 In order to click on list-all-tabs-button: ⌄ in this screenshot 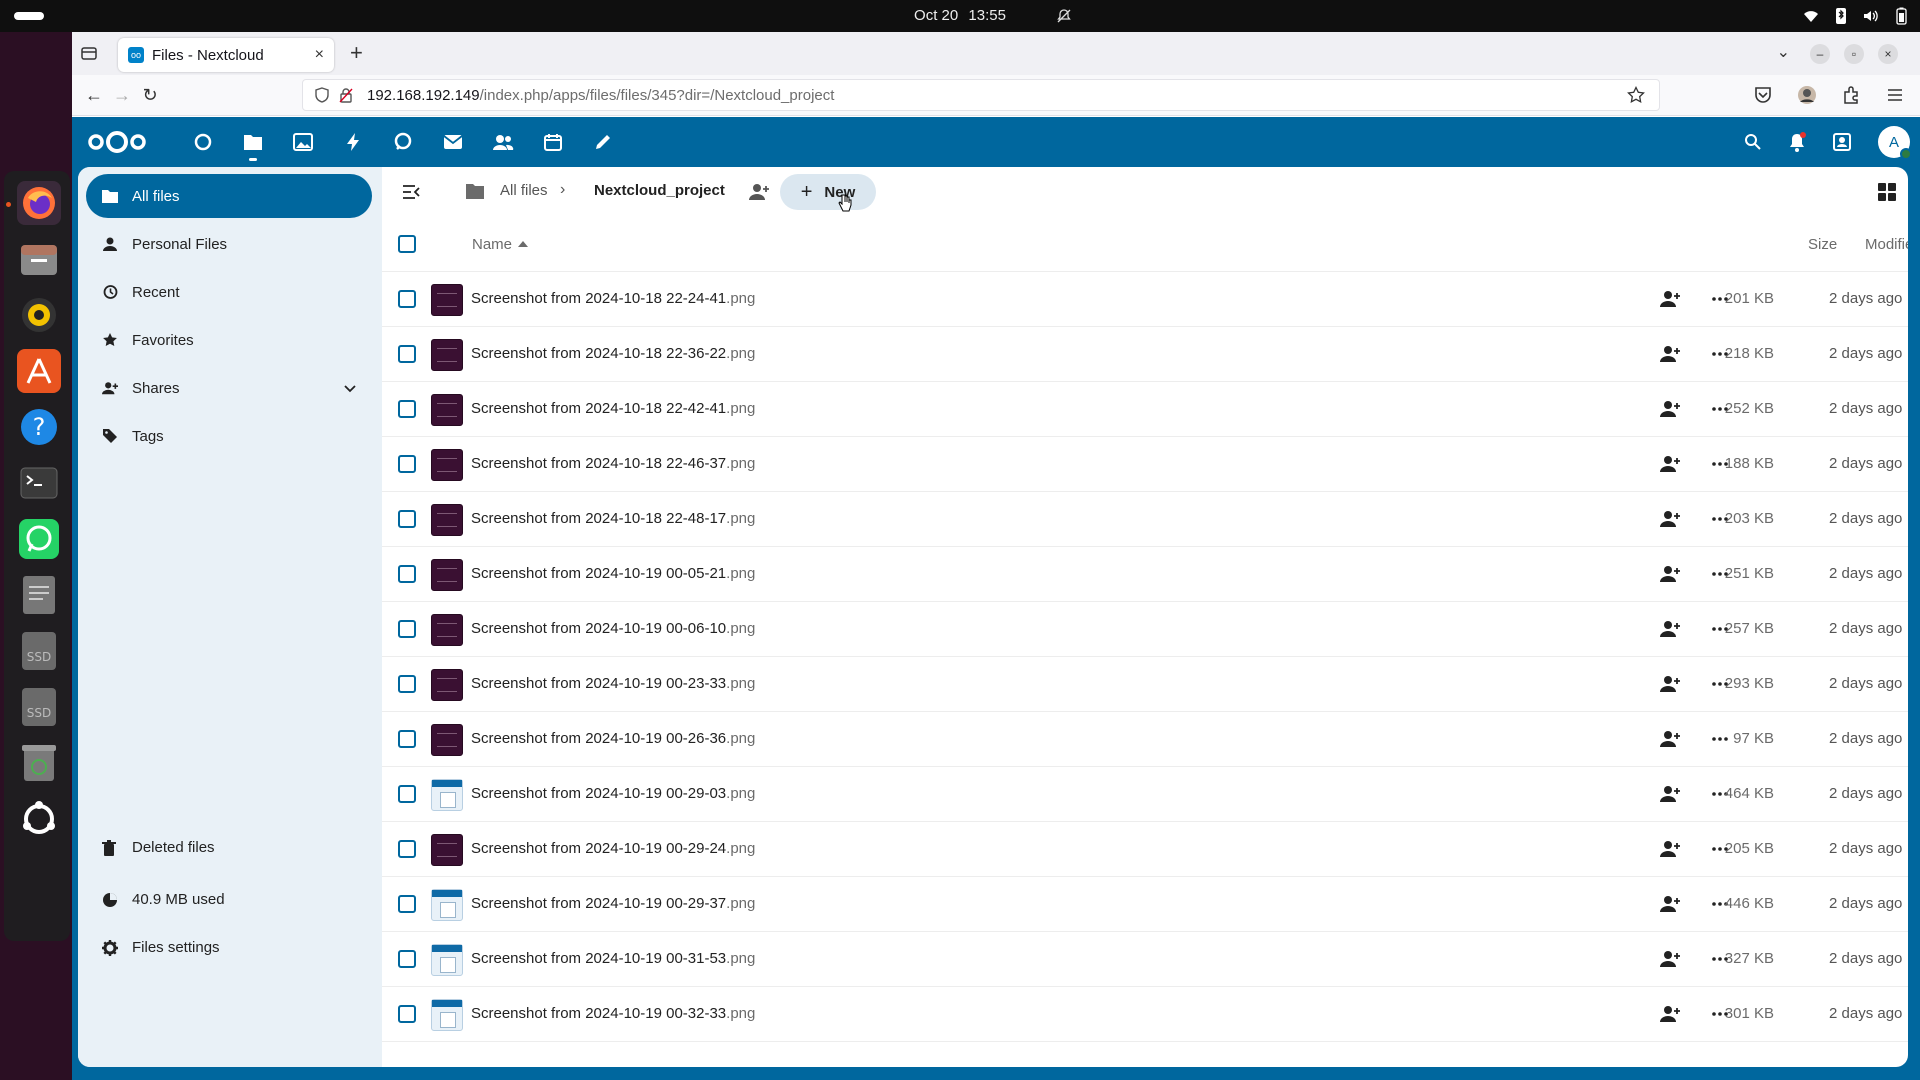, I will do `click(1783, 52)`.